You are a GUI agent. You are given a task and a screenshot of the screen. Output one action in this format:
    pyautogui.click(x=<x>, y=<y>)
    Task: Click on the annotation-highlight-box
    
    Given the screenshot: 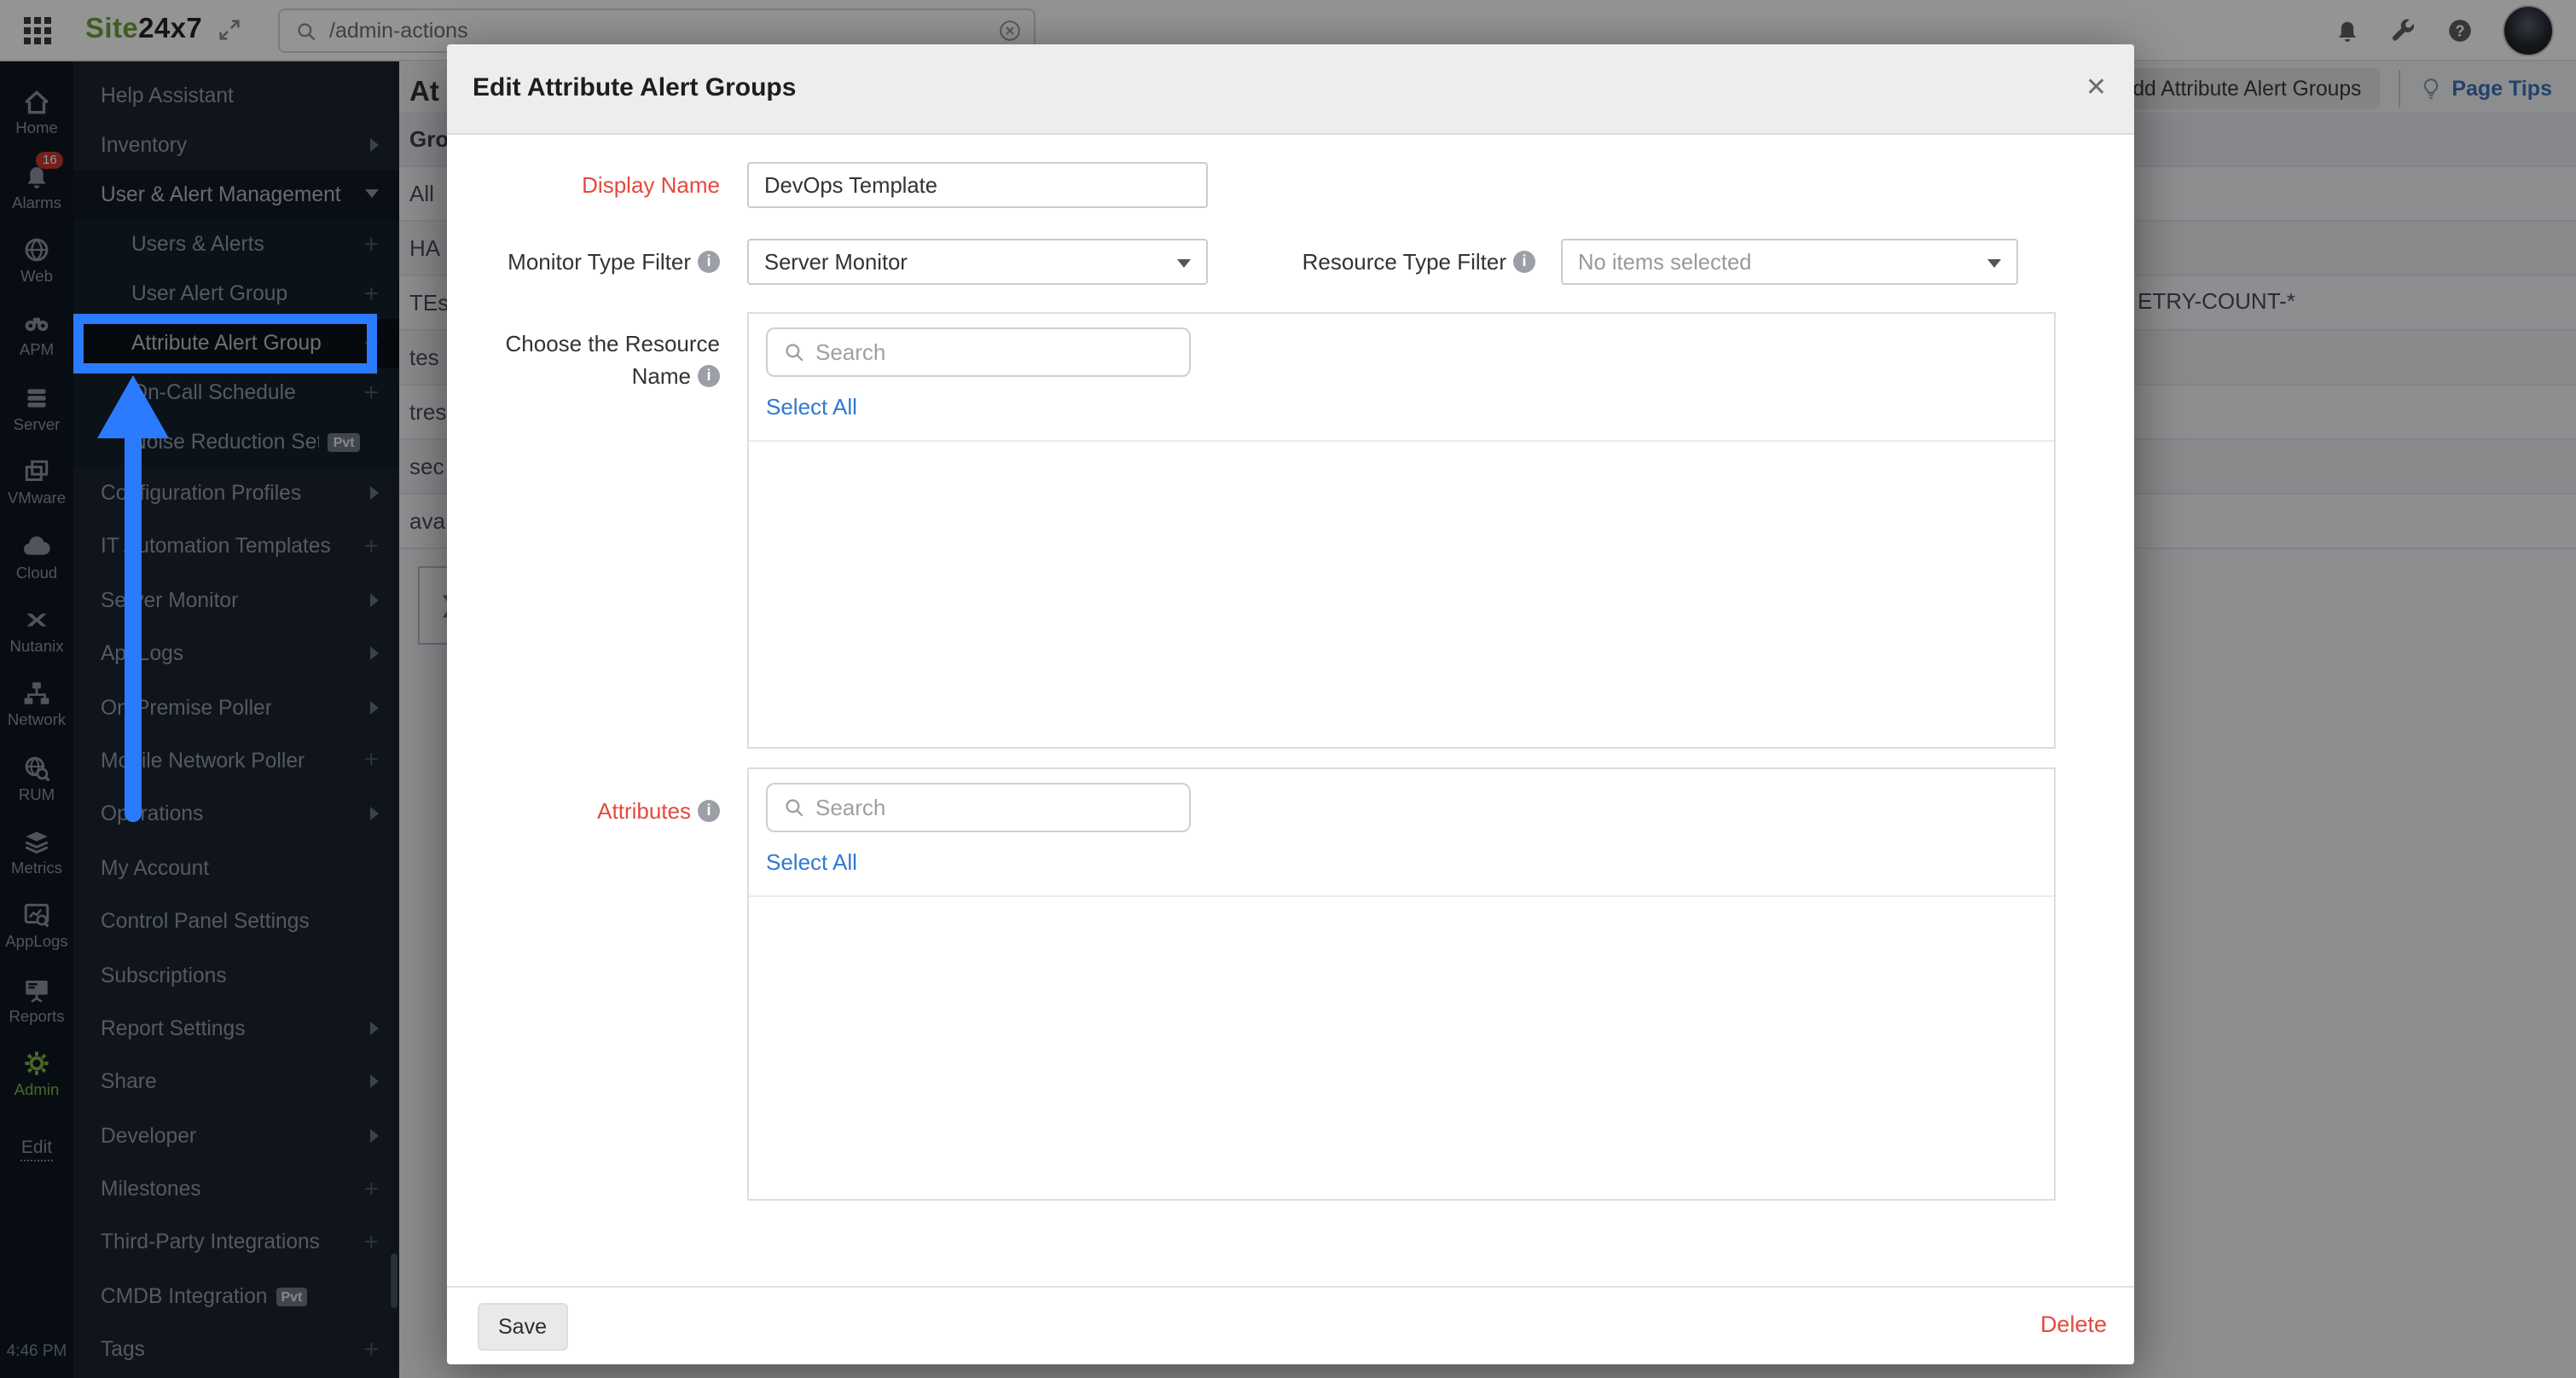 What is the action you would take?
    pyautogui.click(x=225, y=343)
    